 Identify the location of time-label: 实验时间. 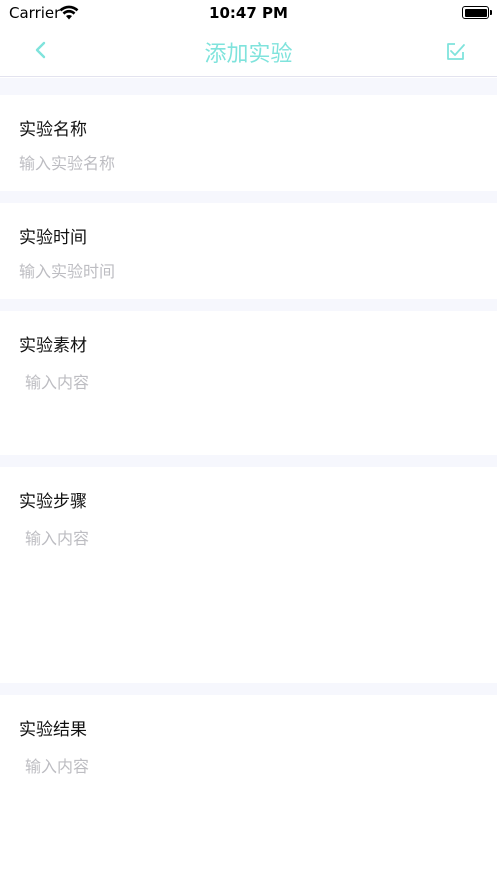
(53, 238).